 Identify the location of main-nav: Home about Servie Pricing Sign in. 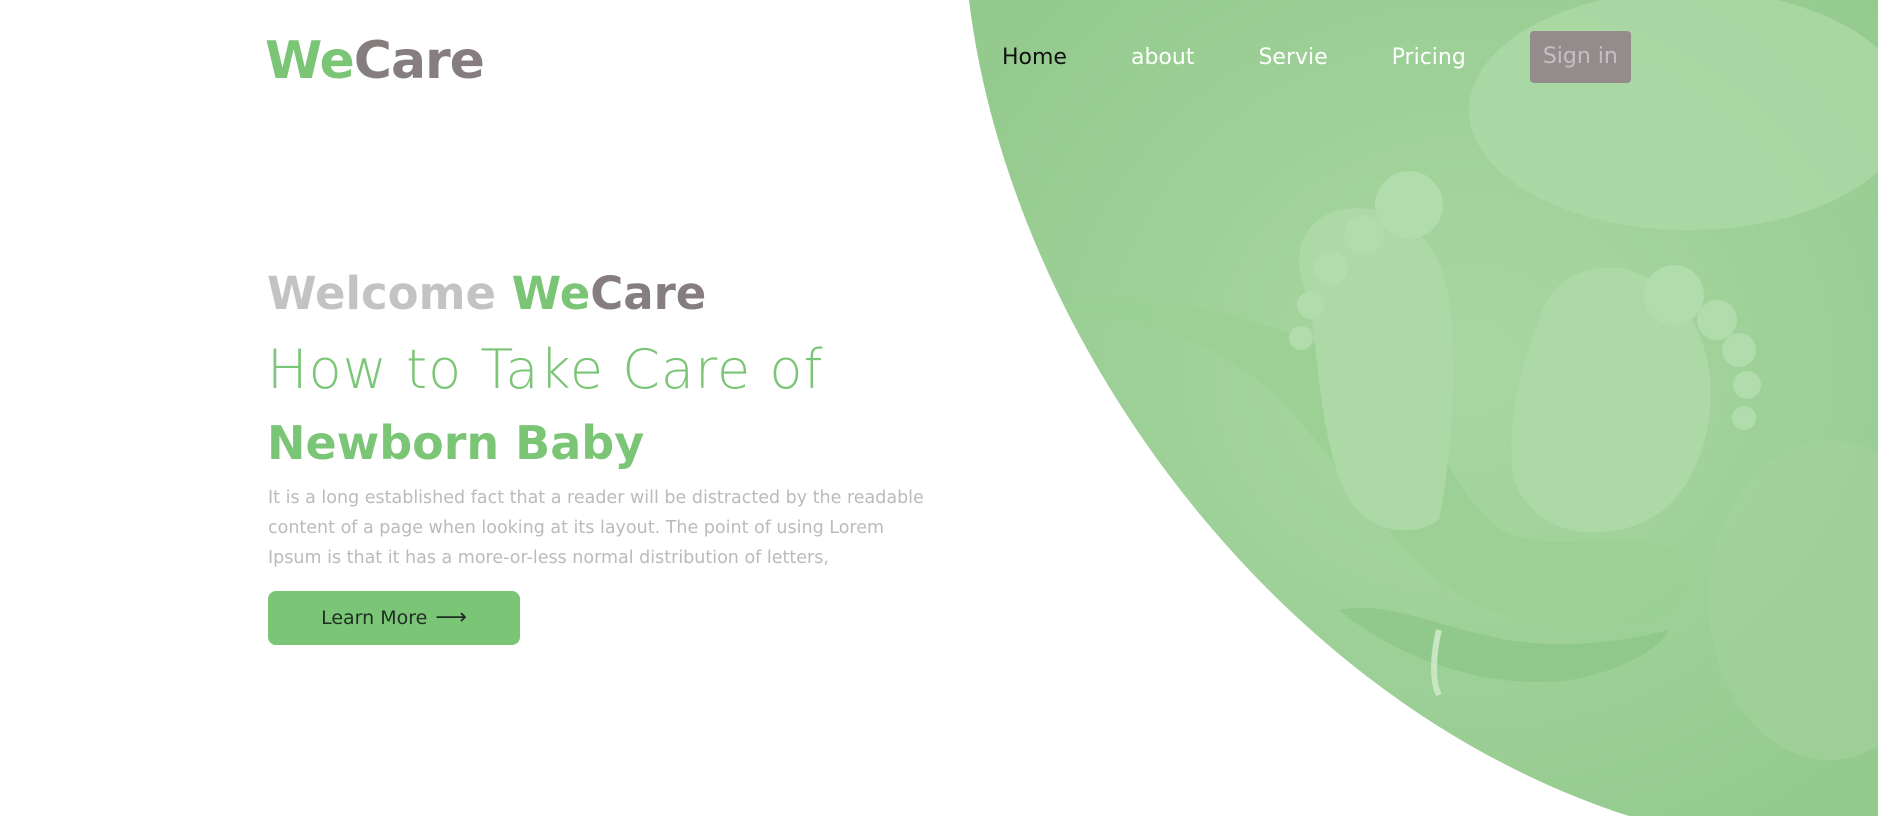
(1316, 57).